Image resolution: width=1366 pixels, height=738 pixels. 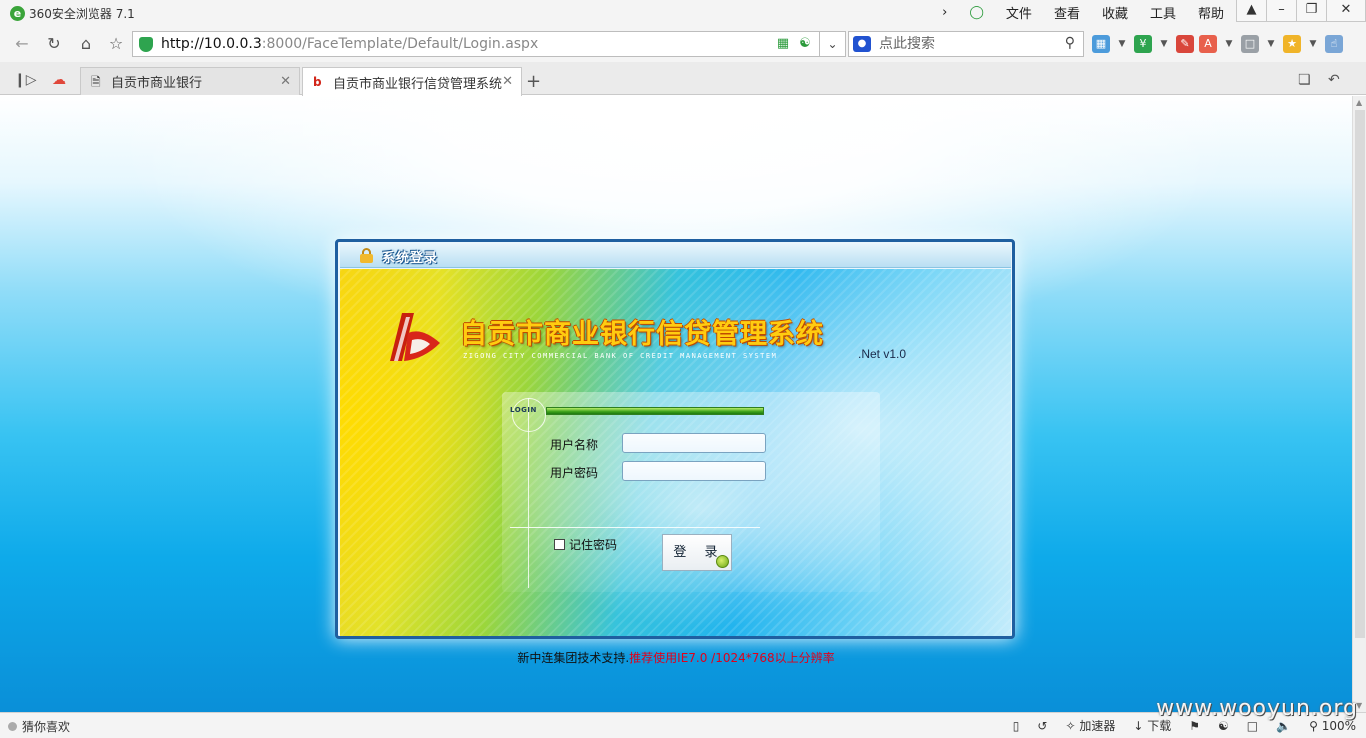 I want to click on security-shield-icon, so click(x=146, y=44).